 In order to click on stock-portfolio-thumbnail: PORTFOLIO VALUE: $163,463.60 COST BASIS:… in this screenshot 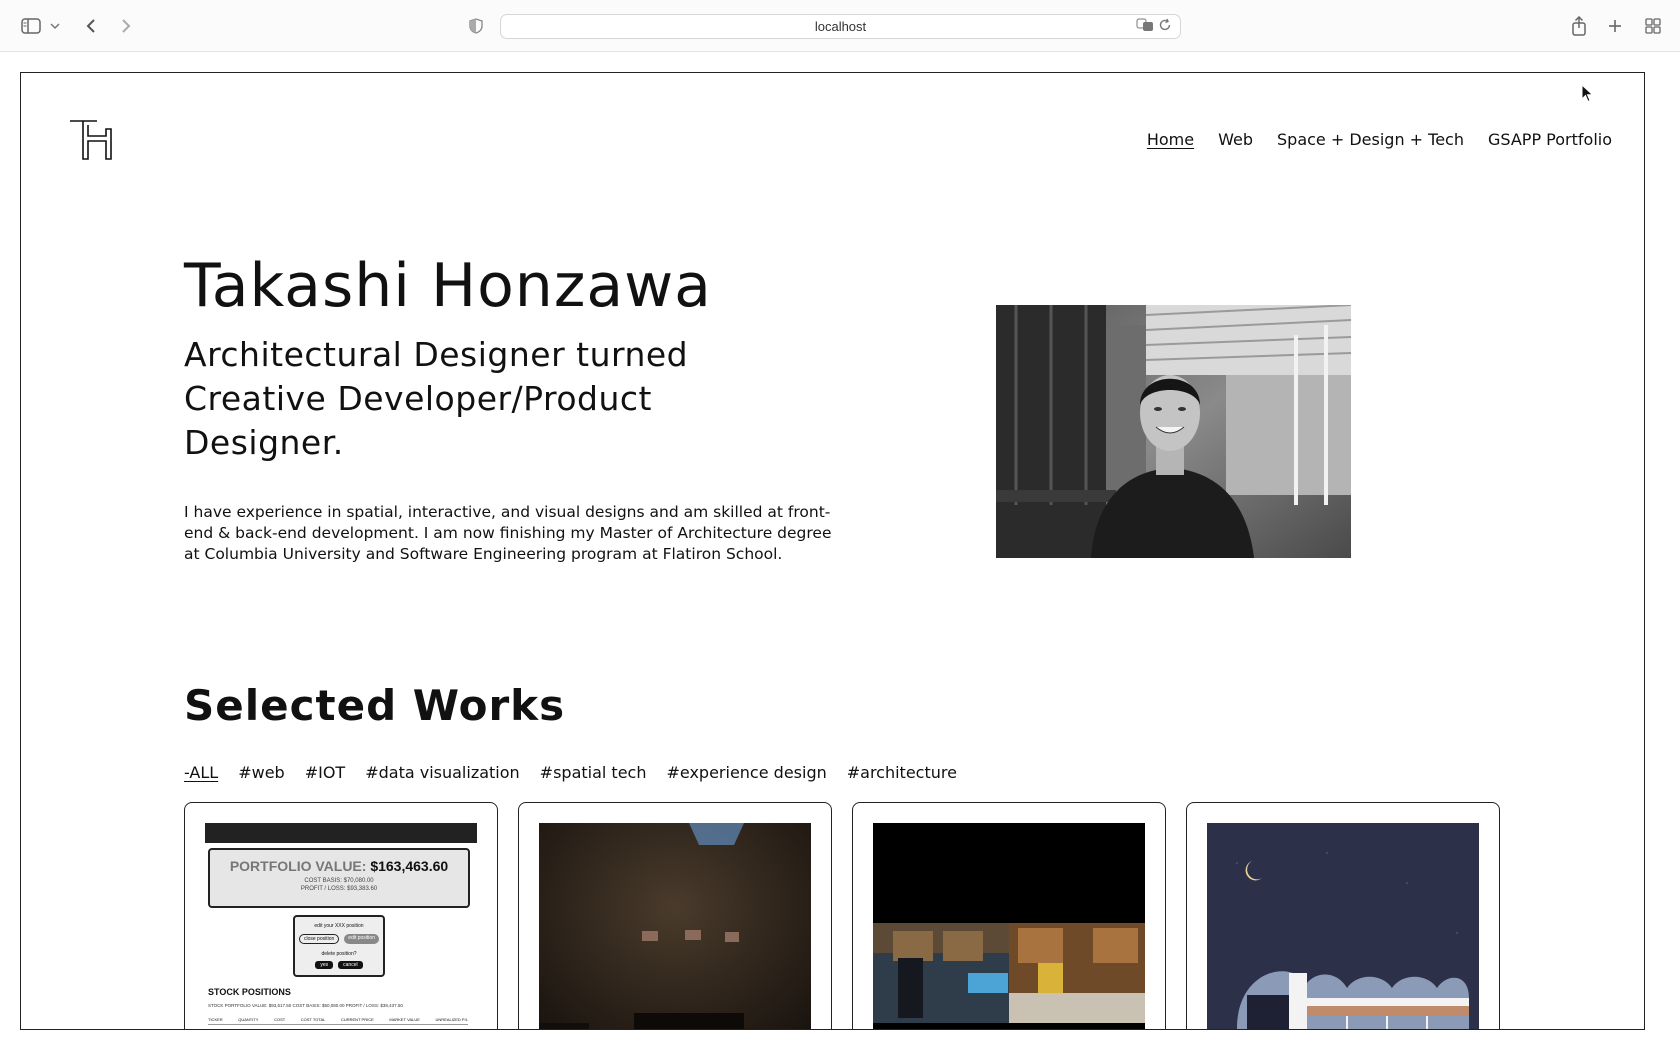, I will do `click(341, 926)`.